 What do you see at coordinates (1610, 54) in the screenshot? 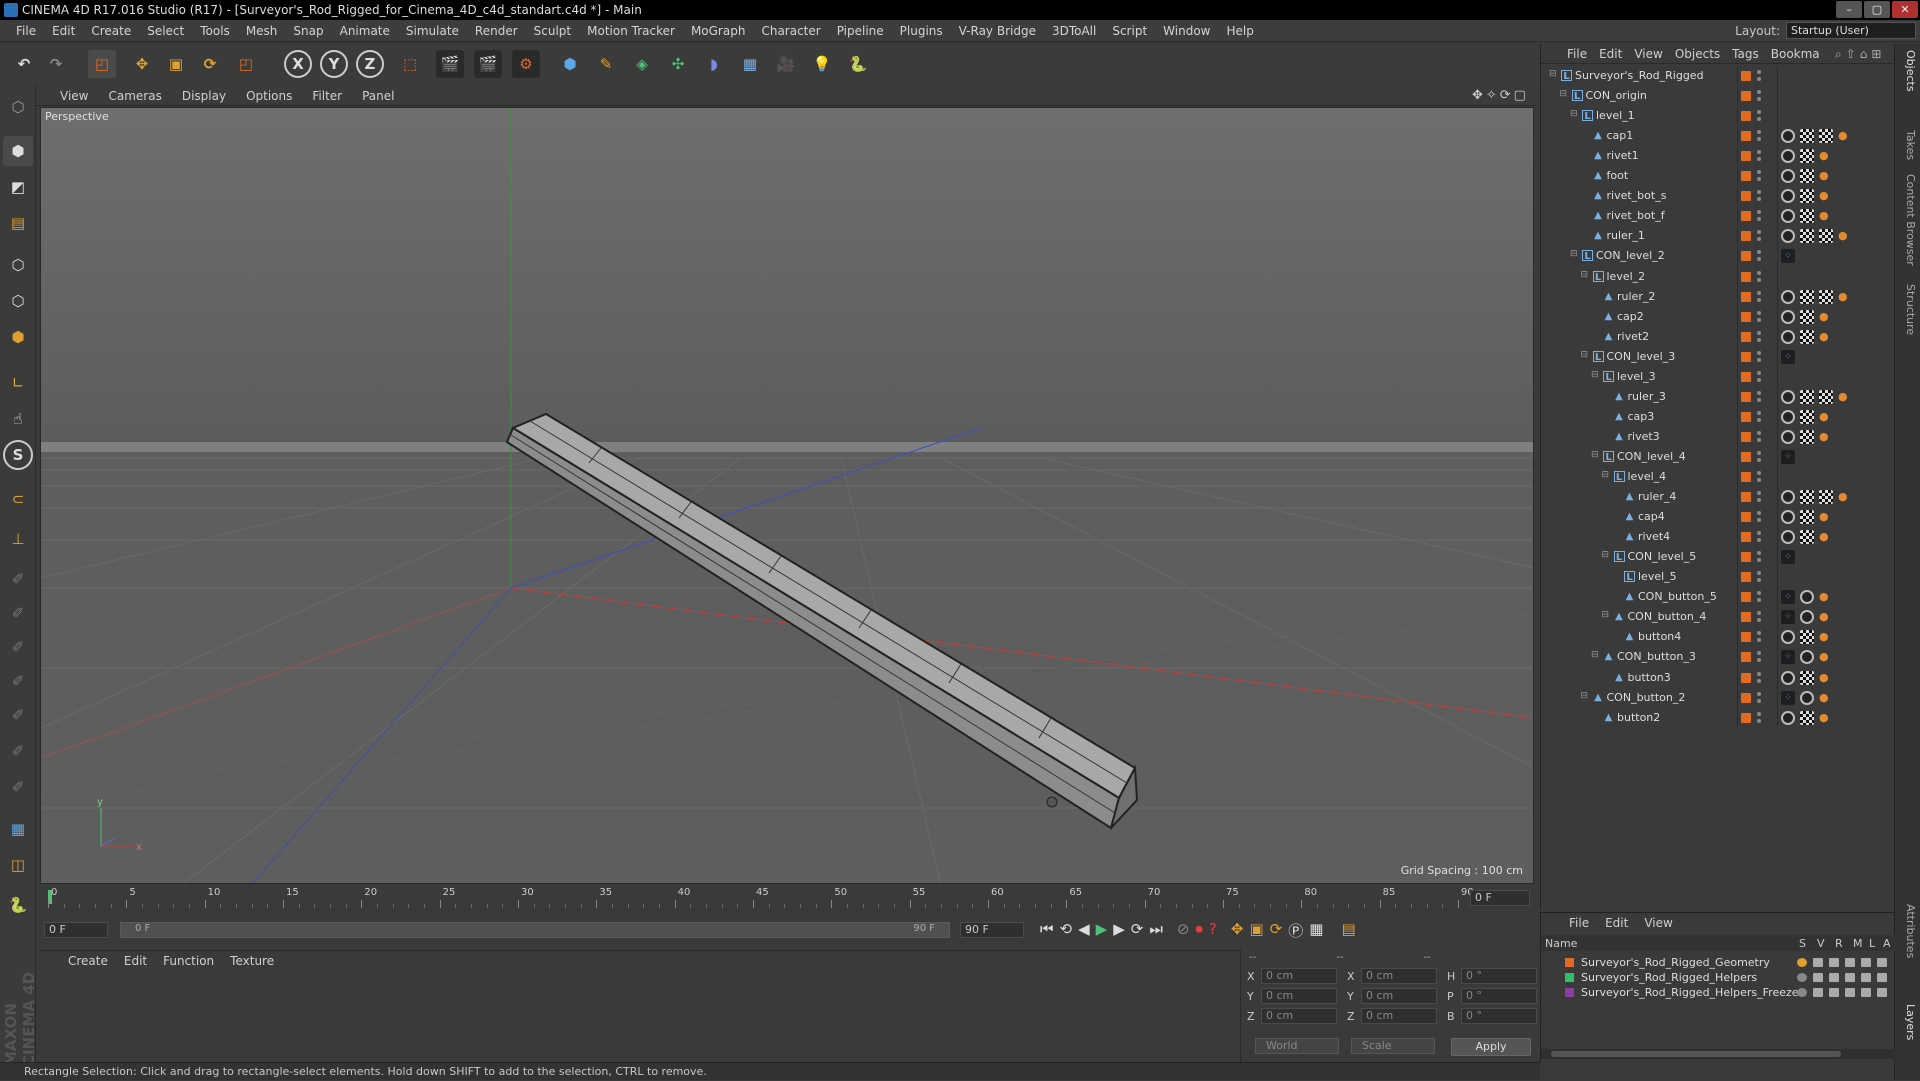
I see `objects-menu-edit: Edit` at bounding box center [1610, 54].